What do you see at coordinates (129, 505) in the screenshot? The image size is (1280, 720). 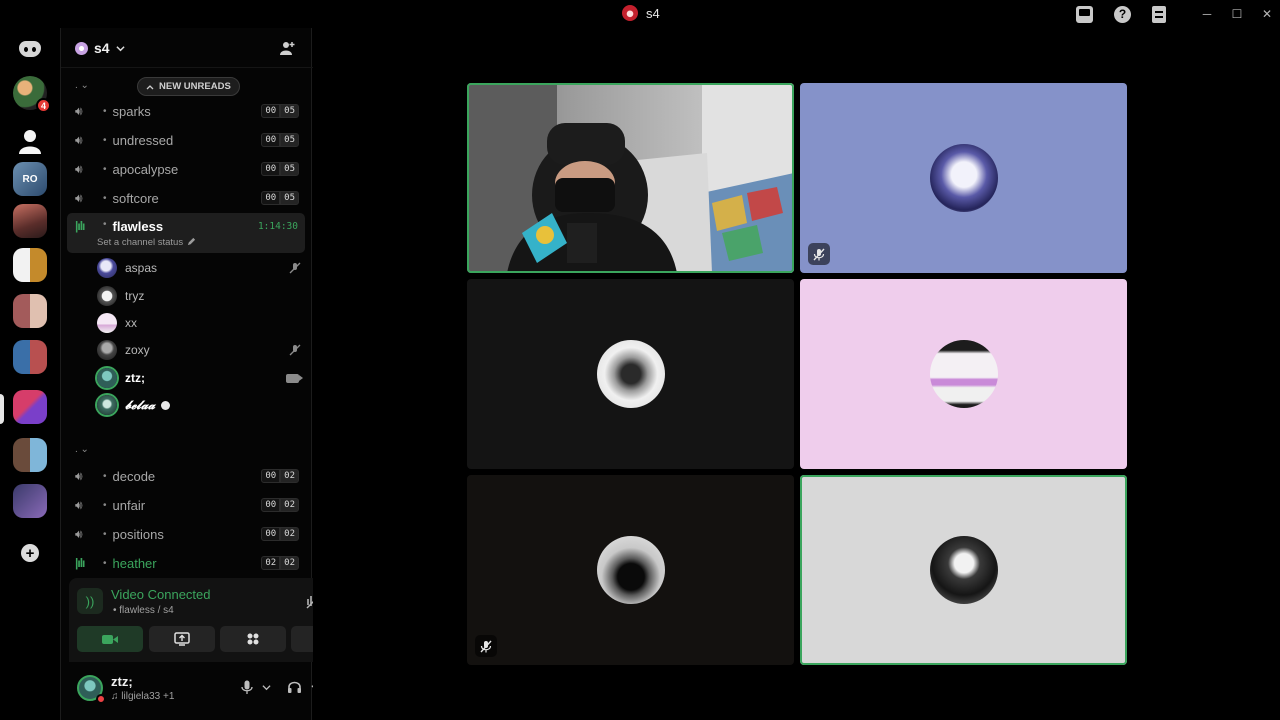 I see `channel-name: unfair` at bounding box center [129, 505].